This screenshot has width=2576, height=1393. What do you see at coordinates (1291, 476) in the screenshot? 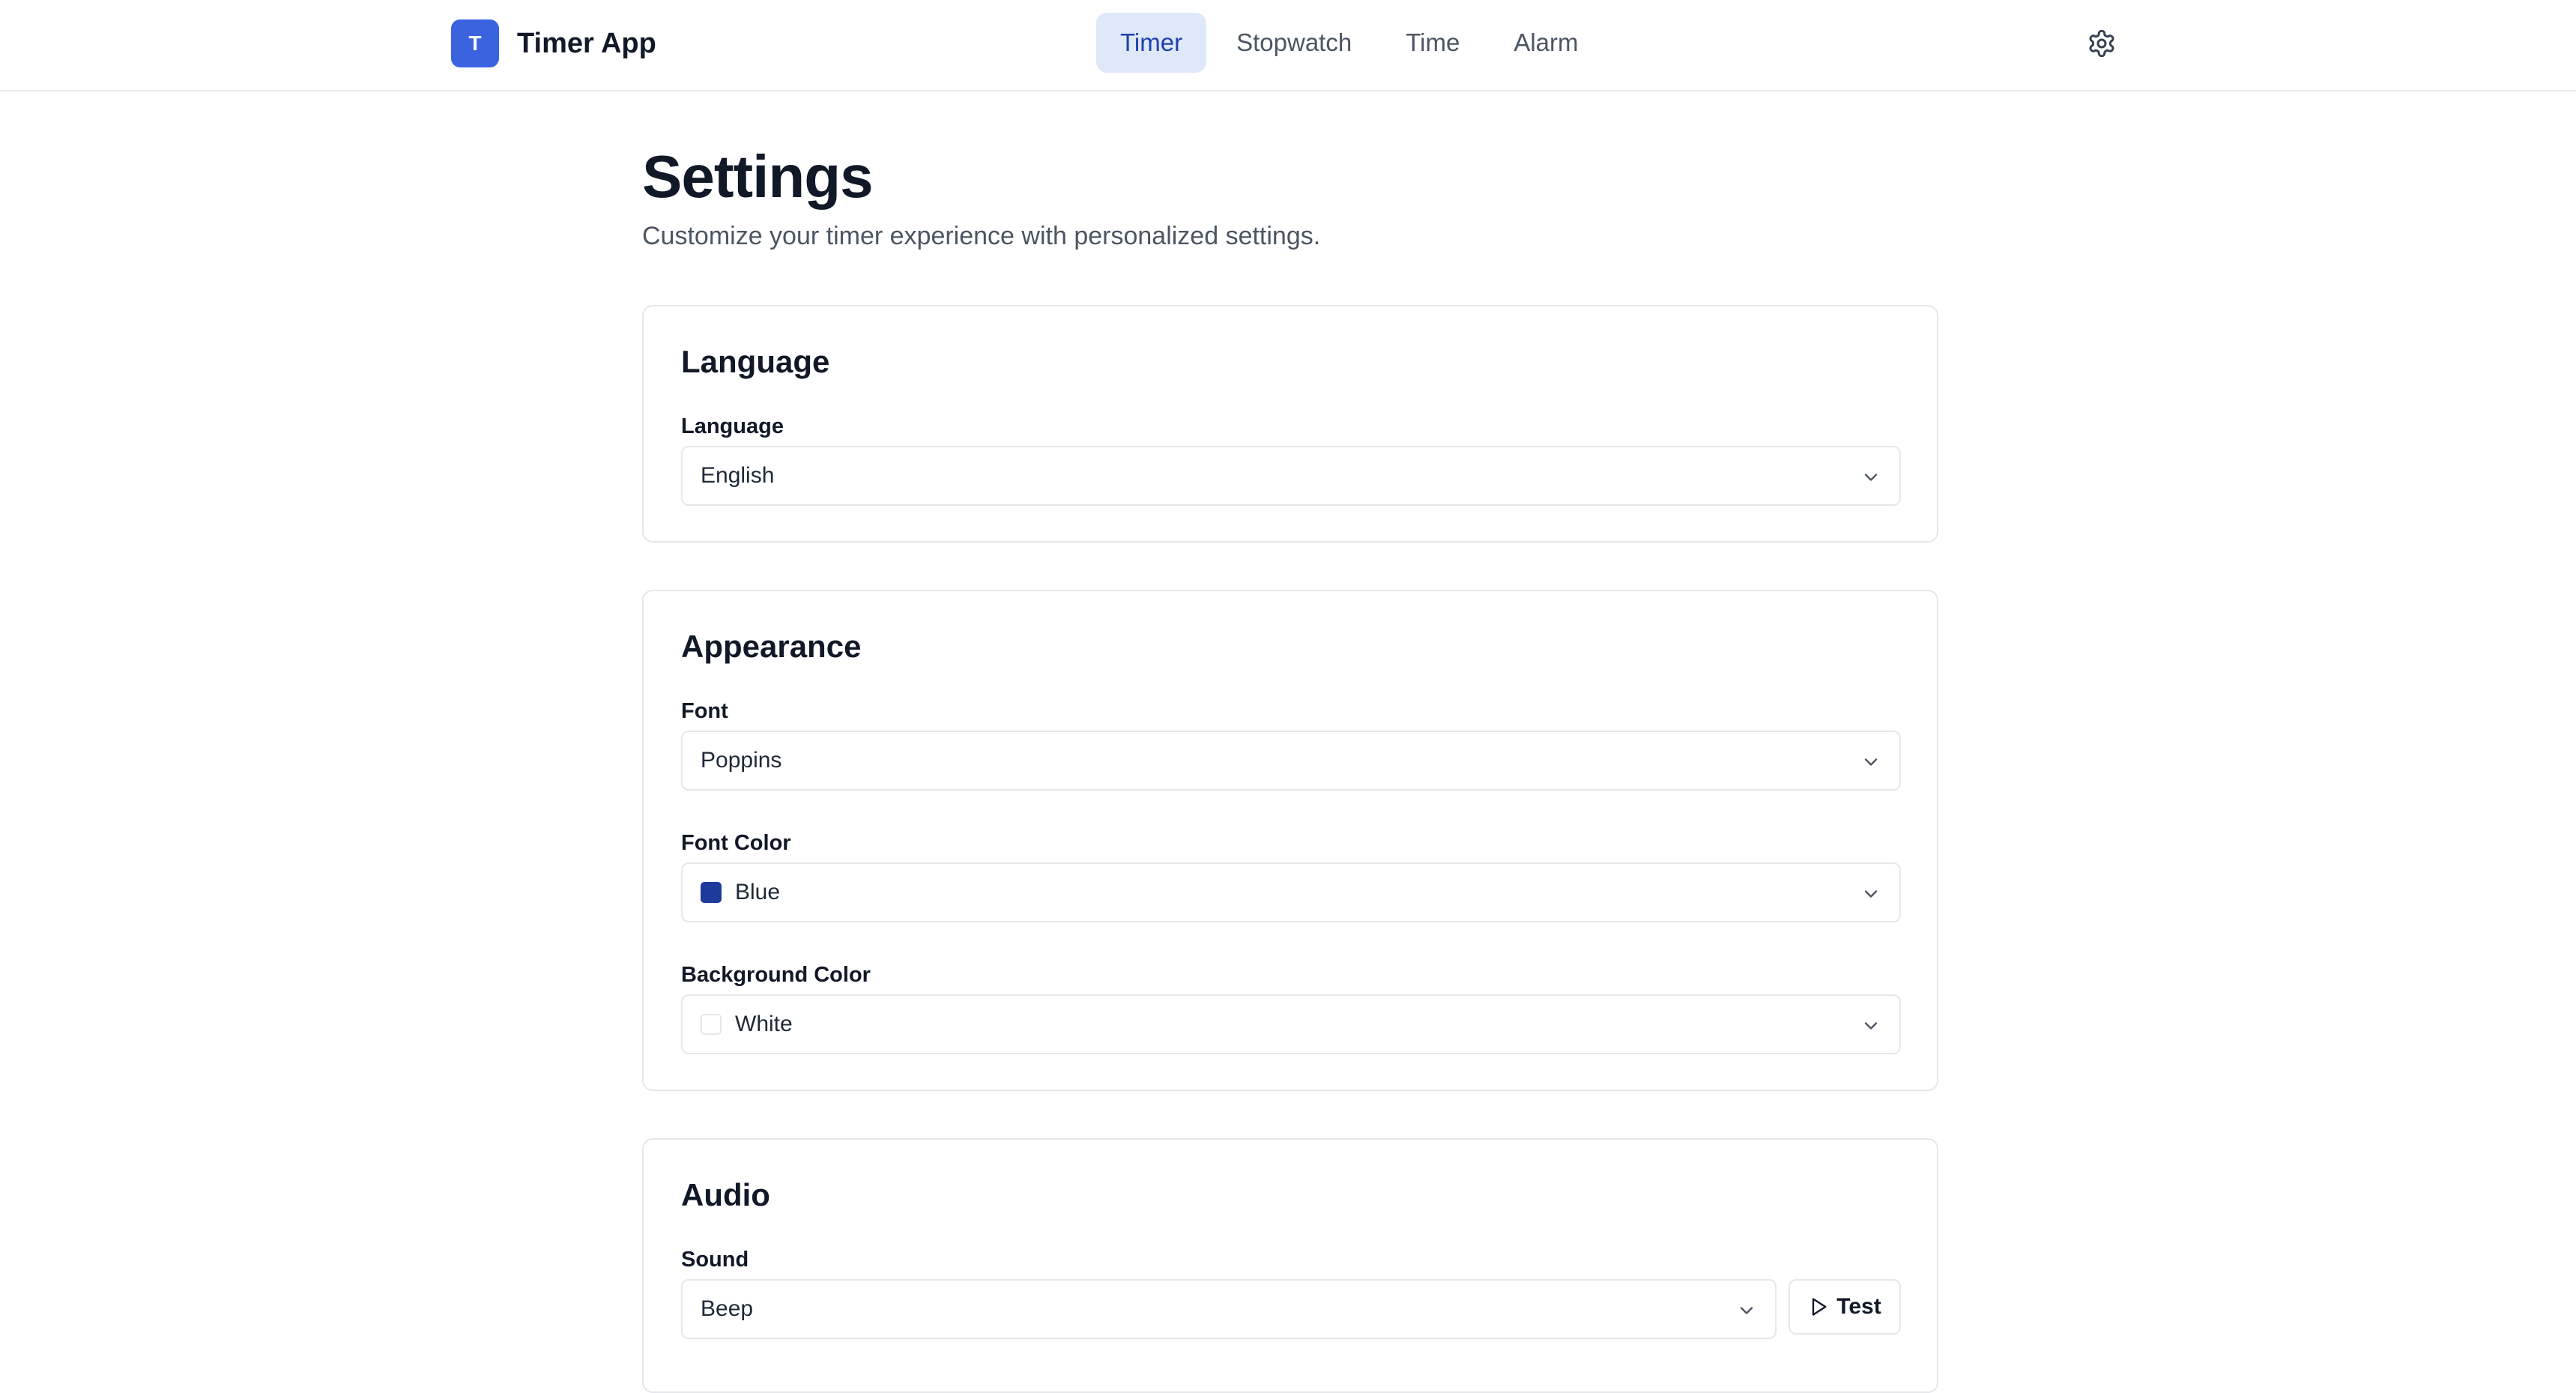
I see `language-select: English` at bounding box center [1291, 476].